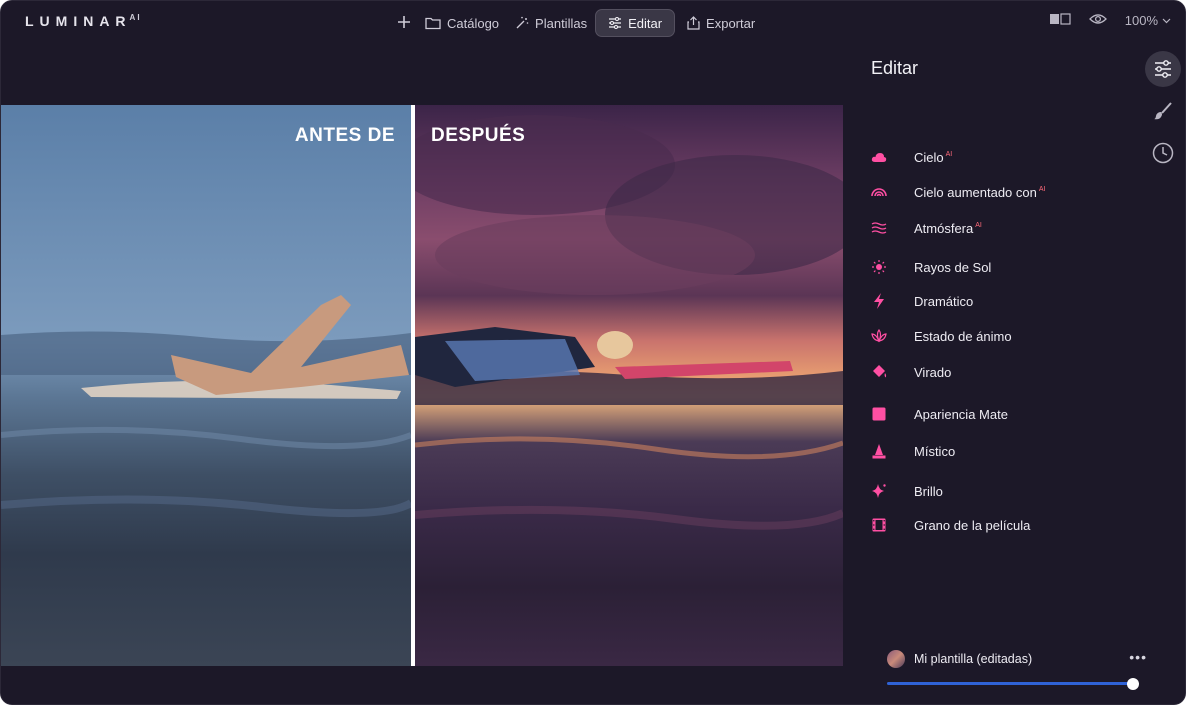  I want to click on tool-toning: Virado, so click(1001, 372).